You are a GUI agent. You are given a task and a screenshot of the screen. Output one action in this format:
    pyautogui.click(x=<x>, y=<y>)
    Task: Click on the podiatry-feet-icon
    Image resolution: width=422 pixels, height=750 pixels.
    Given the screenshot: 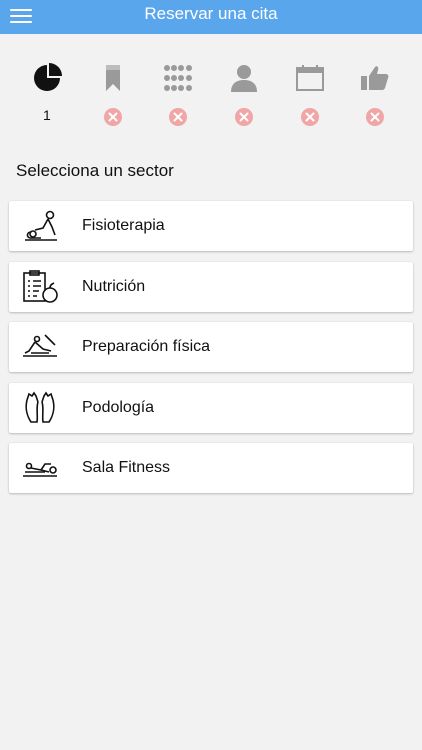 What is the action you would take?
    pyautogui.click(x=40, y=407)
    